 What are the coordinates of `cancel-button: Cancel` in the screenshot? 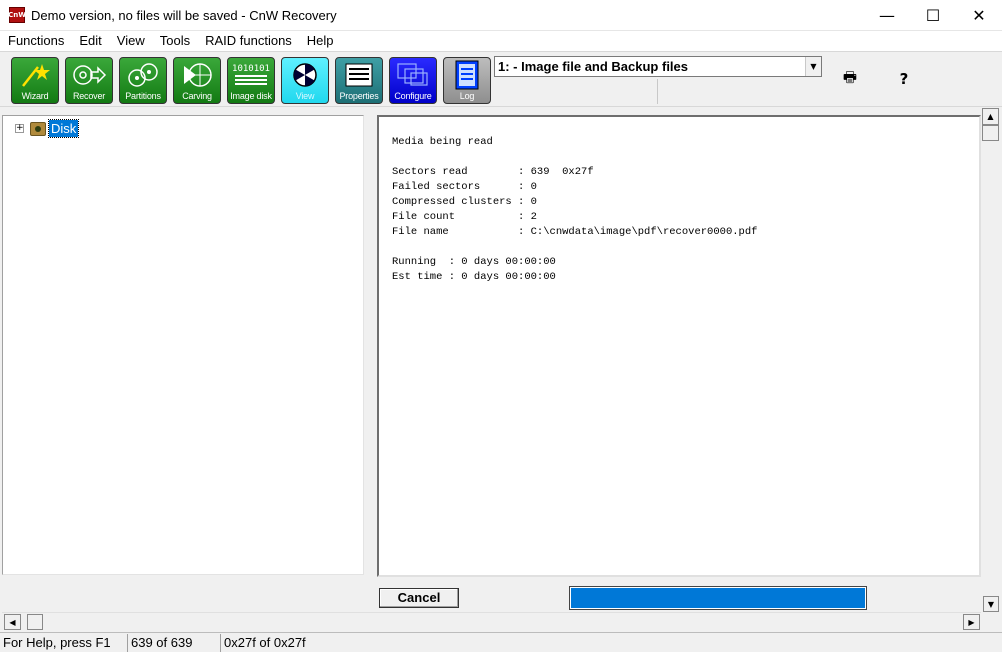 It's located at (419, 598).